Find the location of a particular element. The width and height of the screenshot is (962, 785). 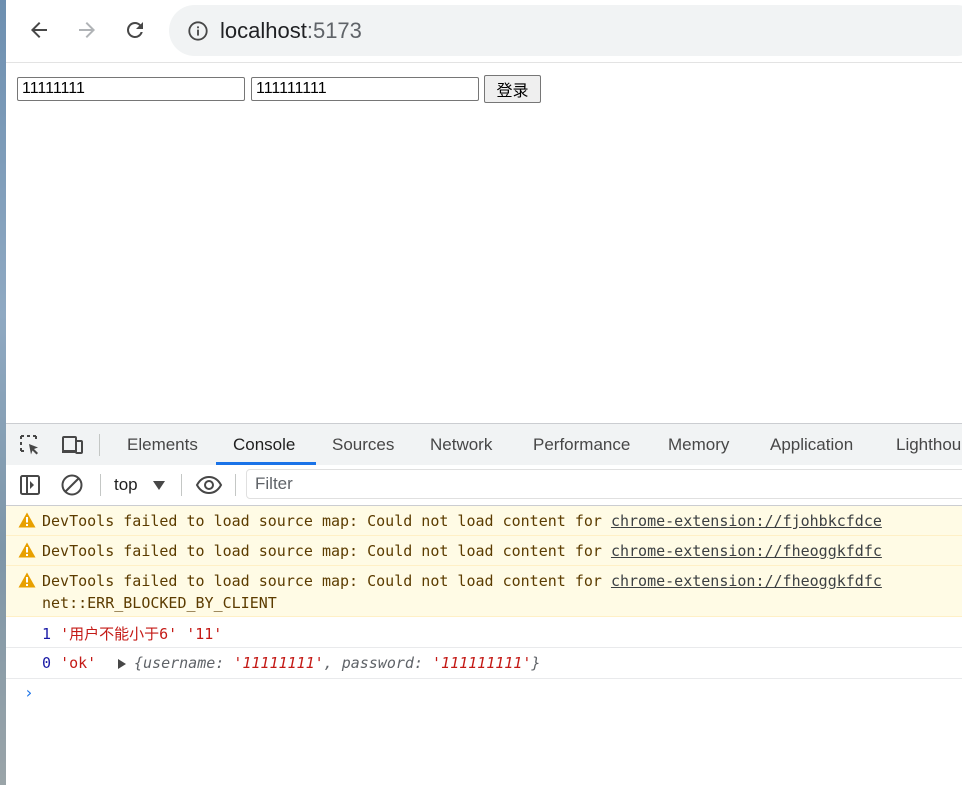

reload-icon is located at coordinates (134, 29).